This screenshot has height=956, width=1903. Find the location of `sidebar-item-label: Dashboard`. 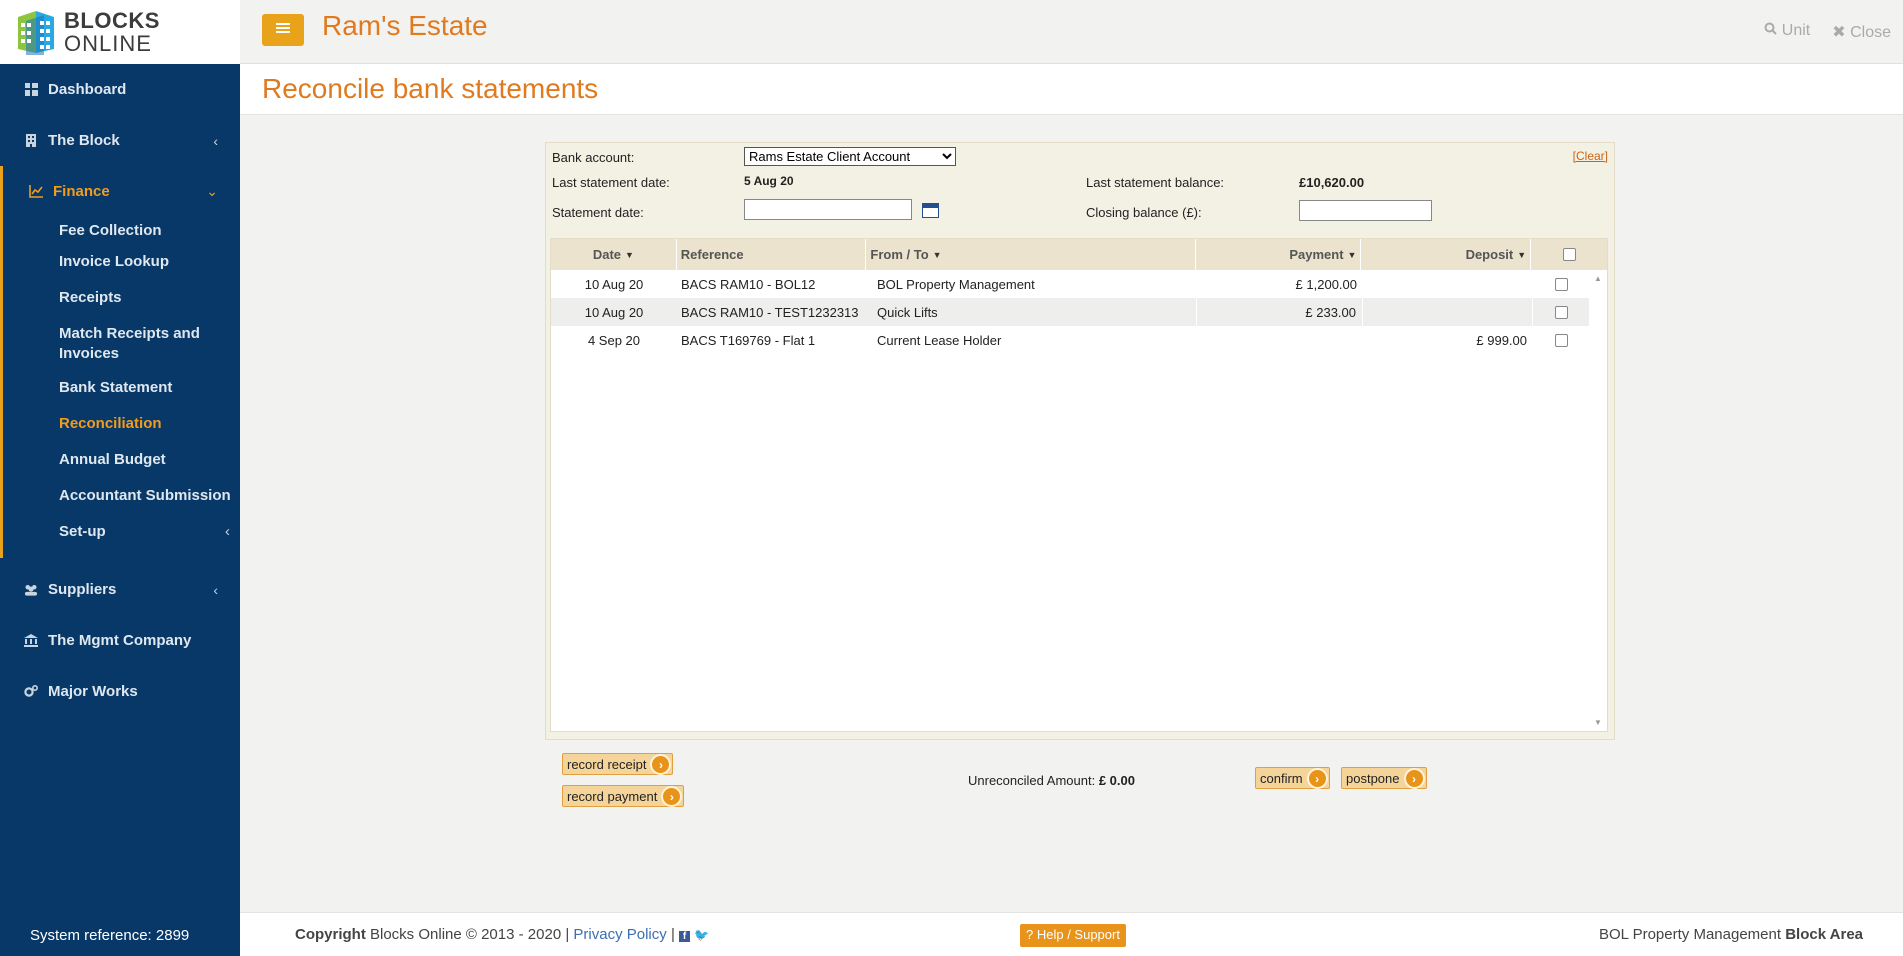

sidebar-item-label: Dashboard is located at coordinates (87, 89).